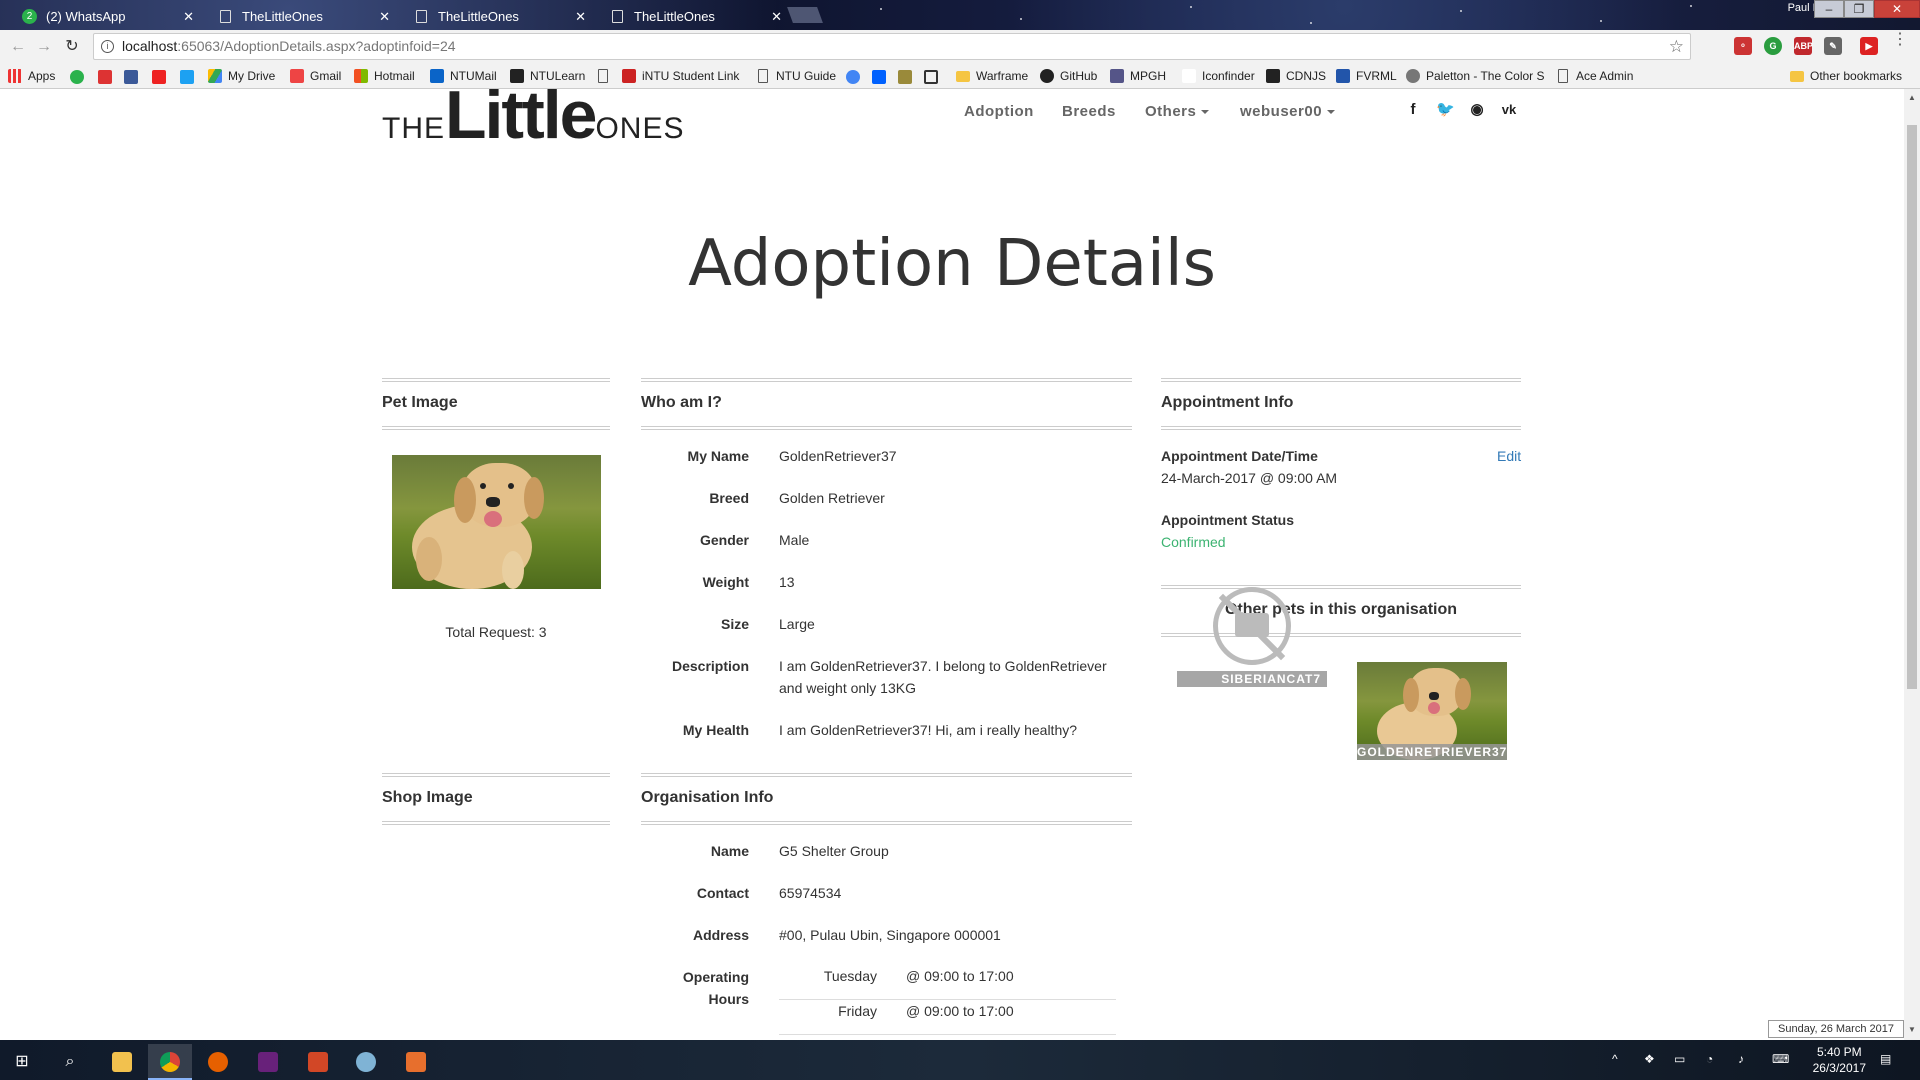 This screenshot has height=1080, width=1920. Describe the element at coordinates (805, 15) in the screenshot. I see `new-tab-button` at that location.